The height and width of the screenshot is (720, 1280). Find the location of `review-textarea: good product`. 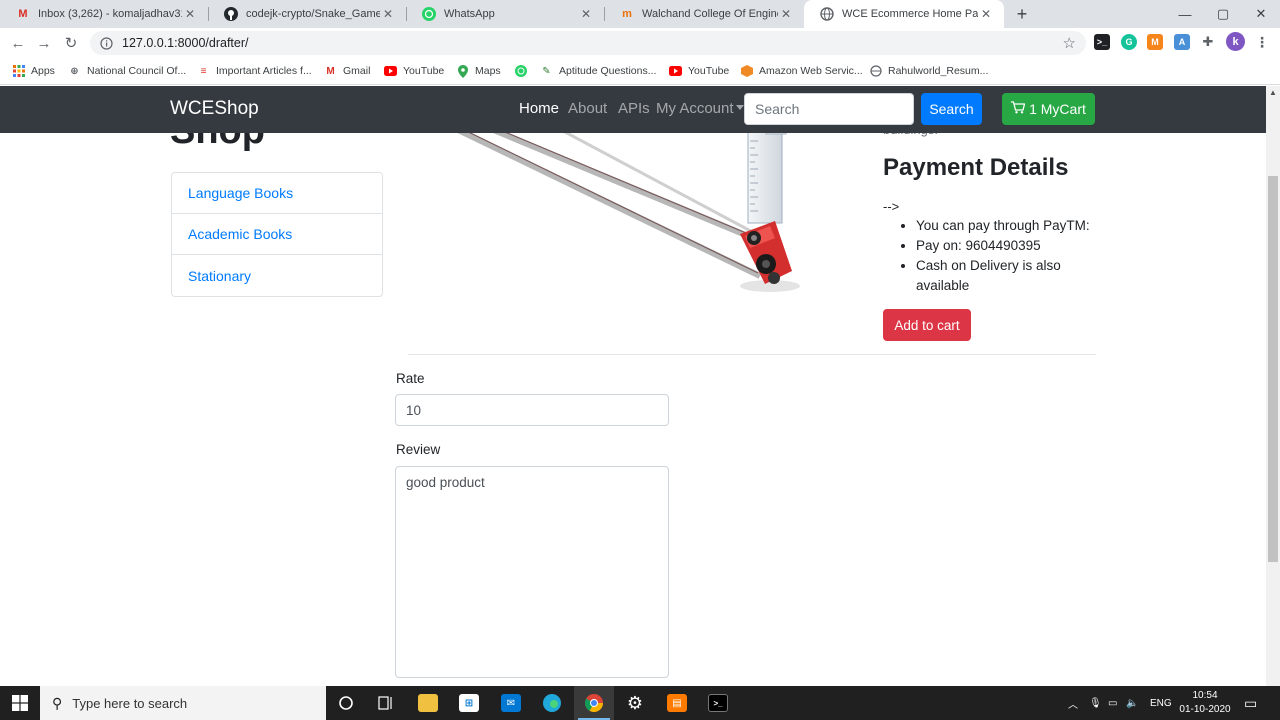

review-textarea: good product is located at coordinates (532, 572).